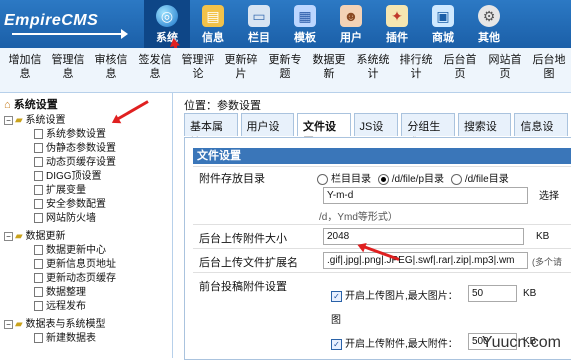 The height and width of the screenshot is (360, 571). What do you see at coordinates (492, 293) in the screenshot?
I see `front-img-size-input: 50` at bounding box center [492, 293].